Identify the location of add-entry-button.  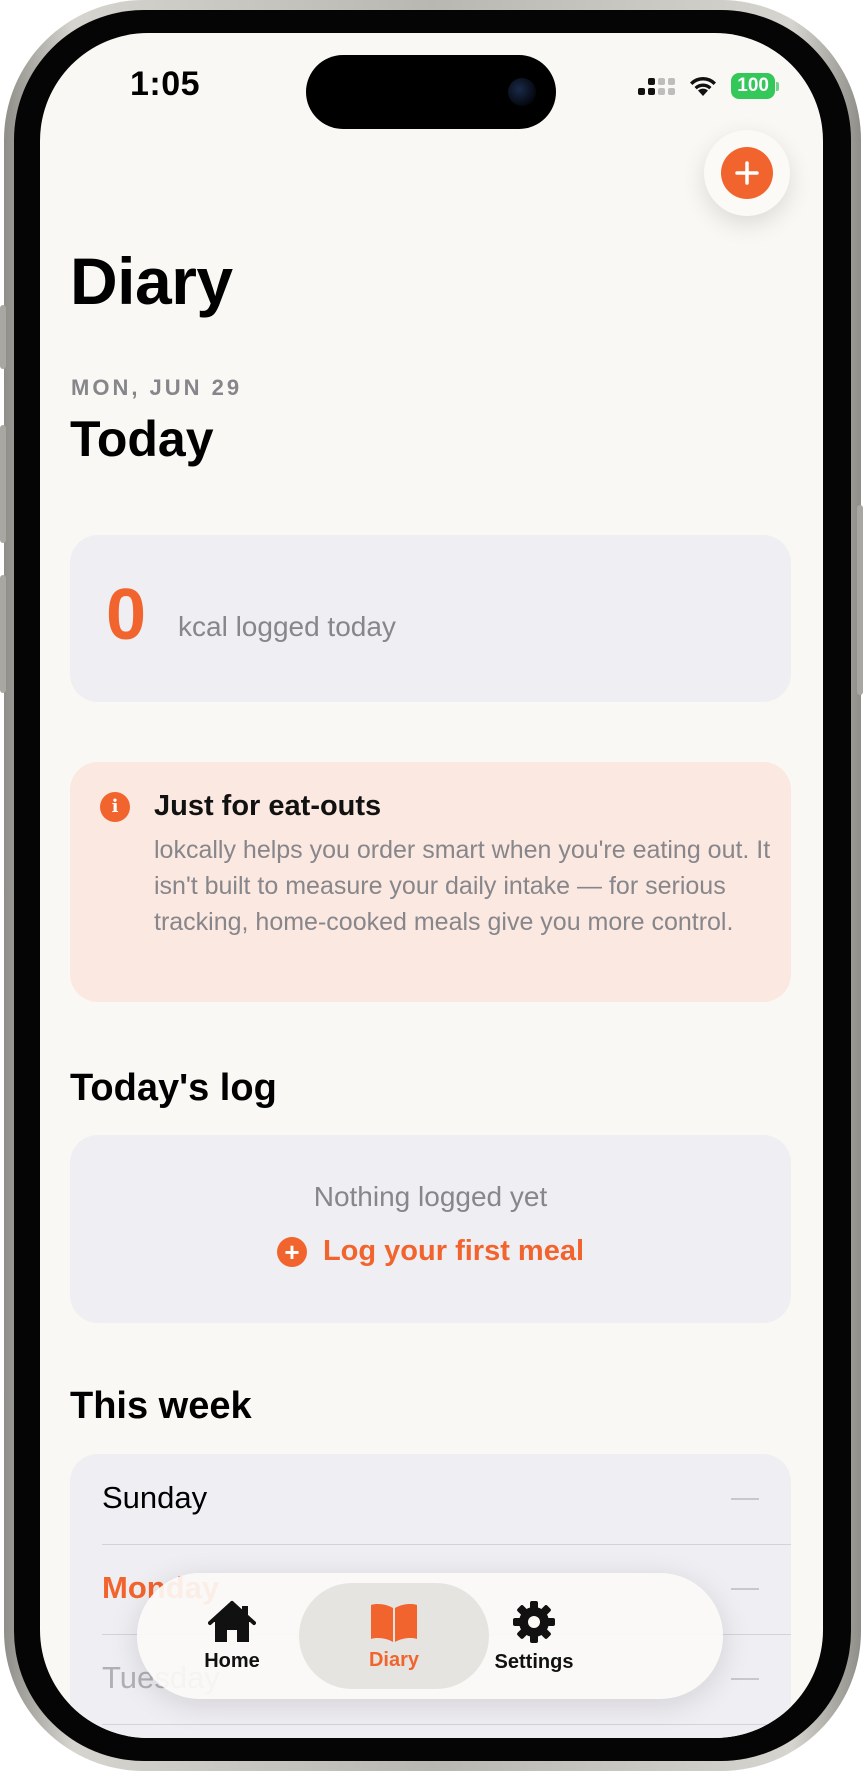
(747, 173).